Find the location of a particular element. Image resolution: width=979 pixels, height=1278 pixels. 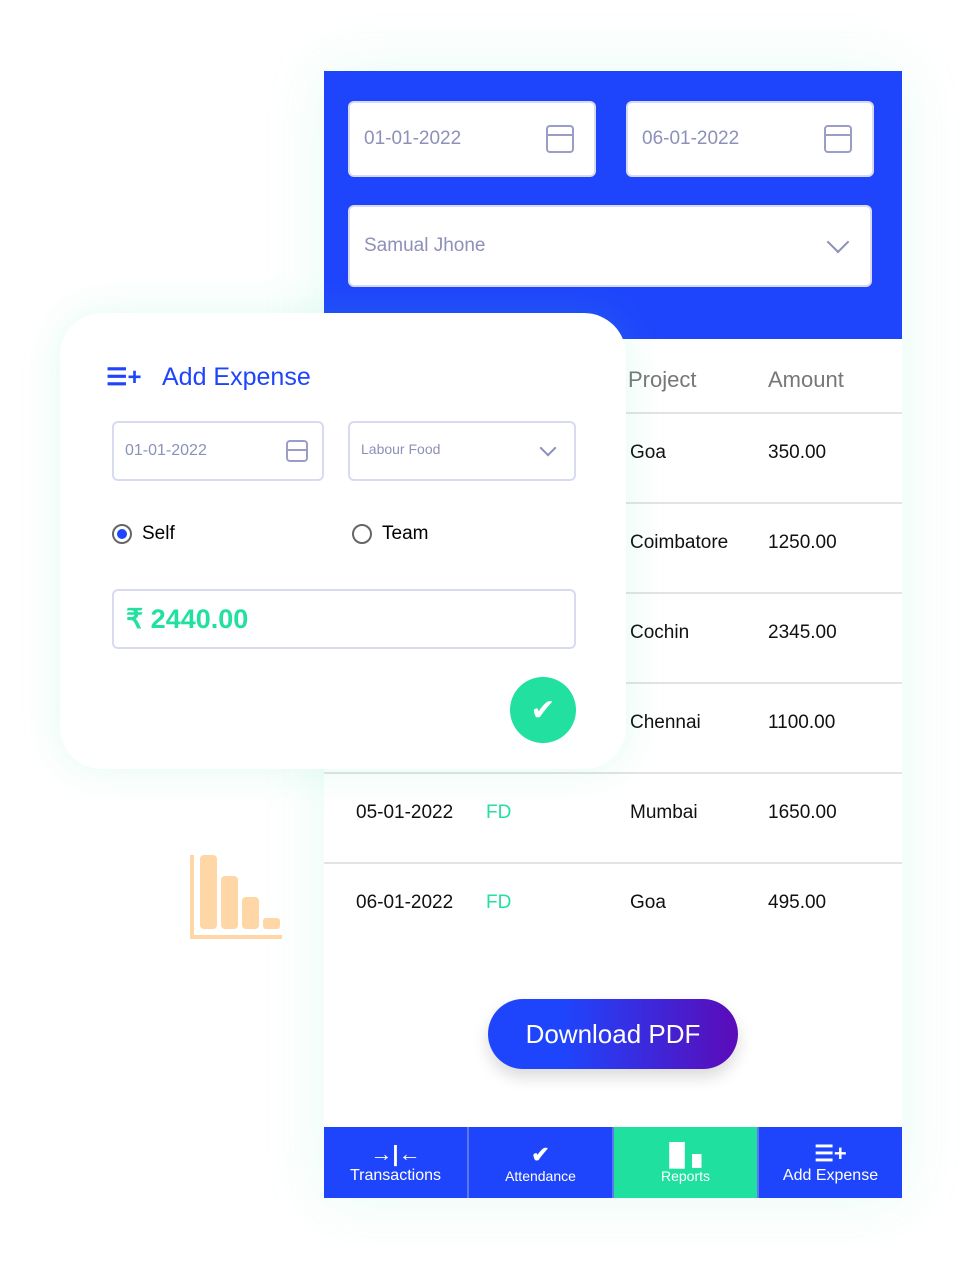

to-date-field: 06-01-2022 is located at coordinates (750, 139).